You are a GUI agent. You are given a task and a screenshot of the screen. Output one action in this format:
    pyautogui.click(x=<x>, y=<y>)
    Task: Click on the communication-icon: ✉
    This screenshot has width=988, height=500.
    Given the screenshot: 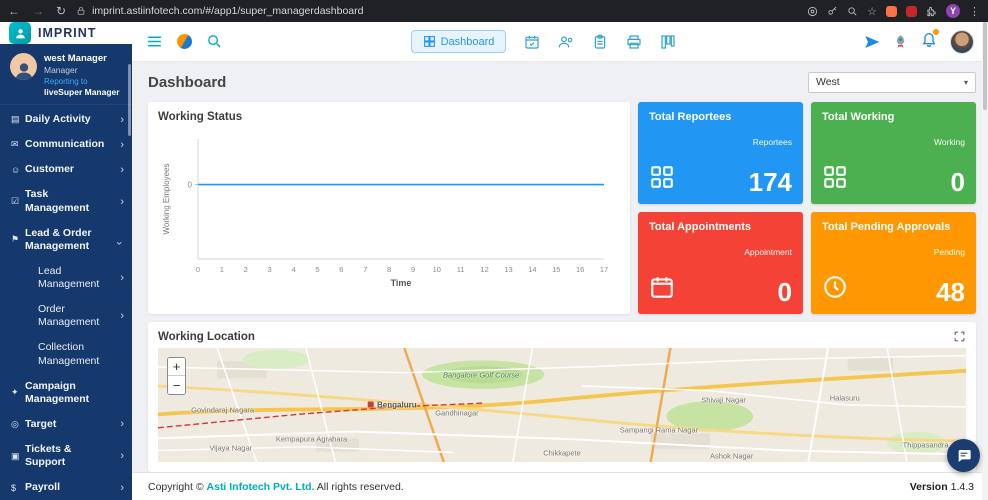 What is the action you would take?
    pyautogui.click(x=15, y=144)
    